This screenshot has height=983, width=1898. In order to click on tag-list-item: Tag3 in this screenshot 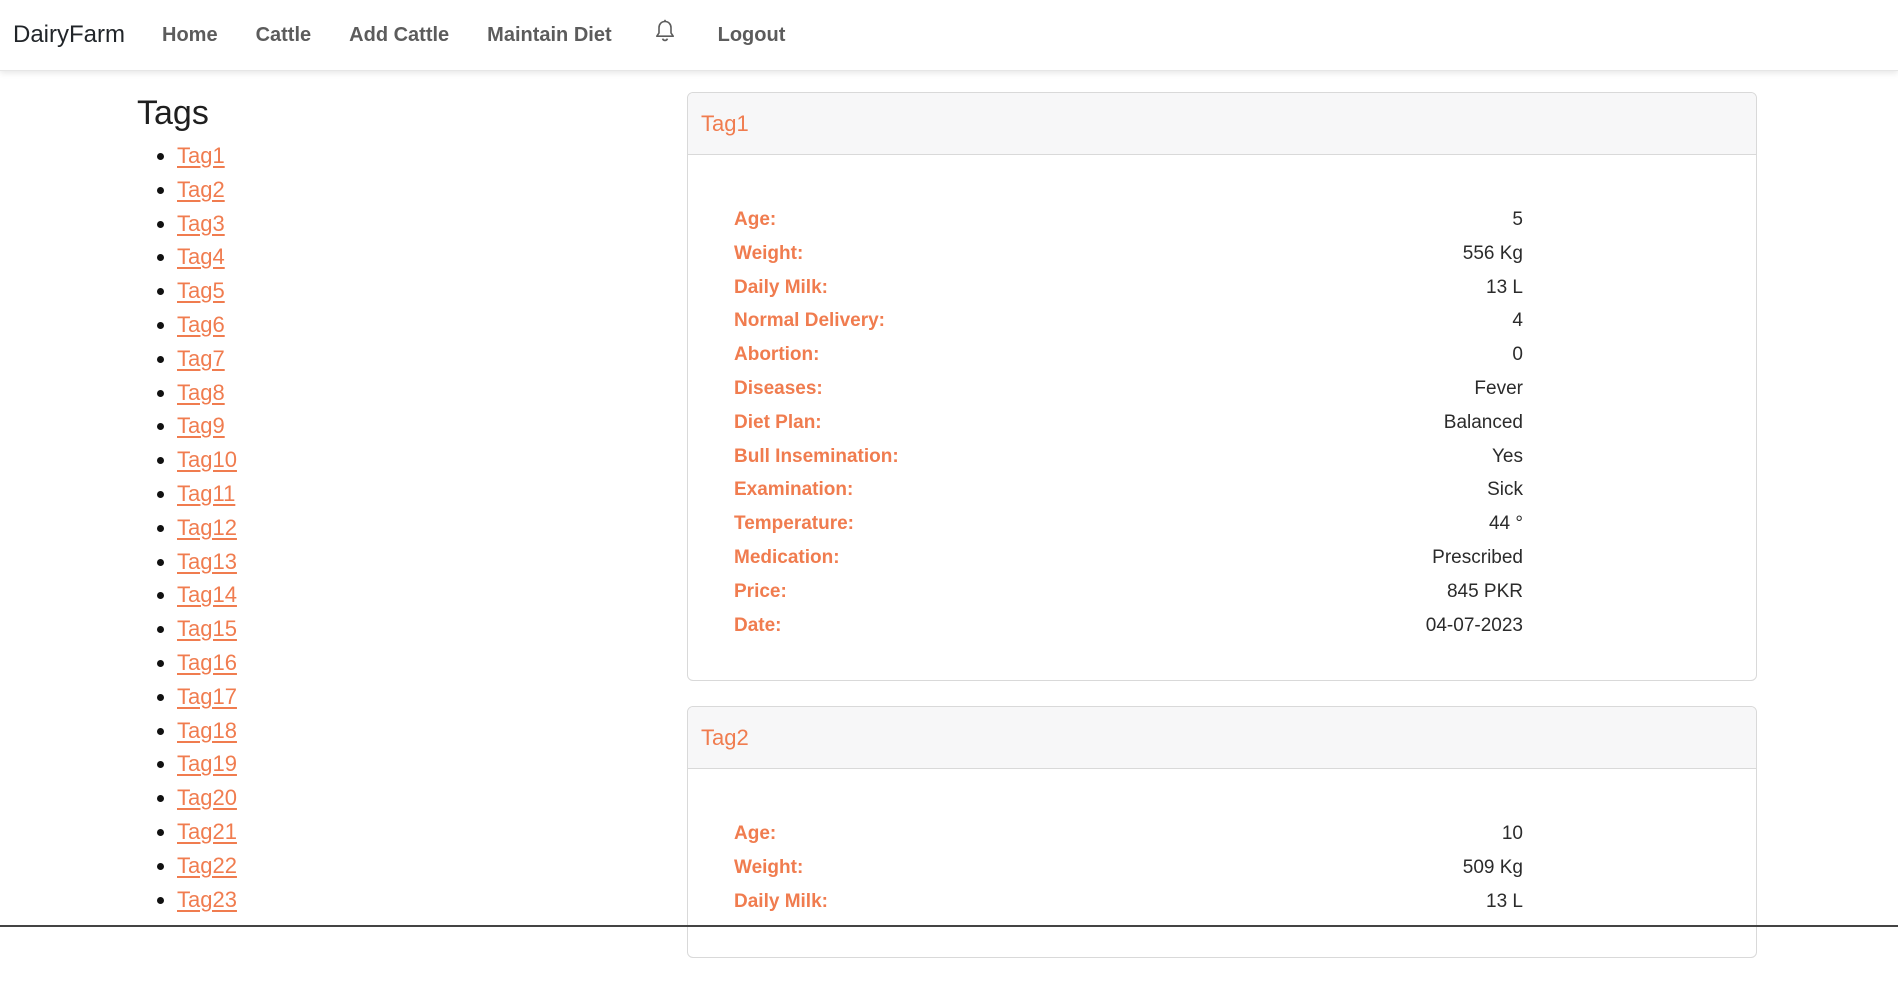, I will do `click(387, 224)`.